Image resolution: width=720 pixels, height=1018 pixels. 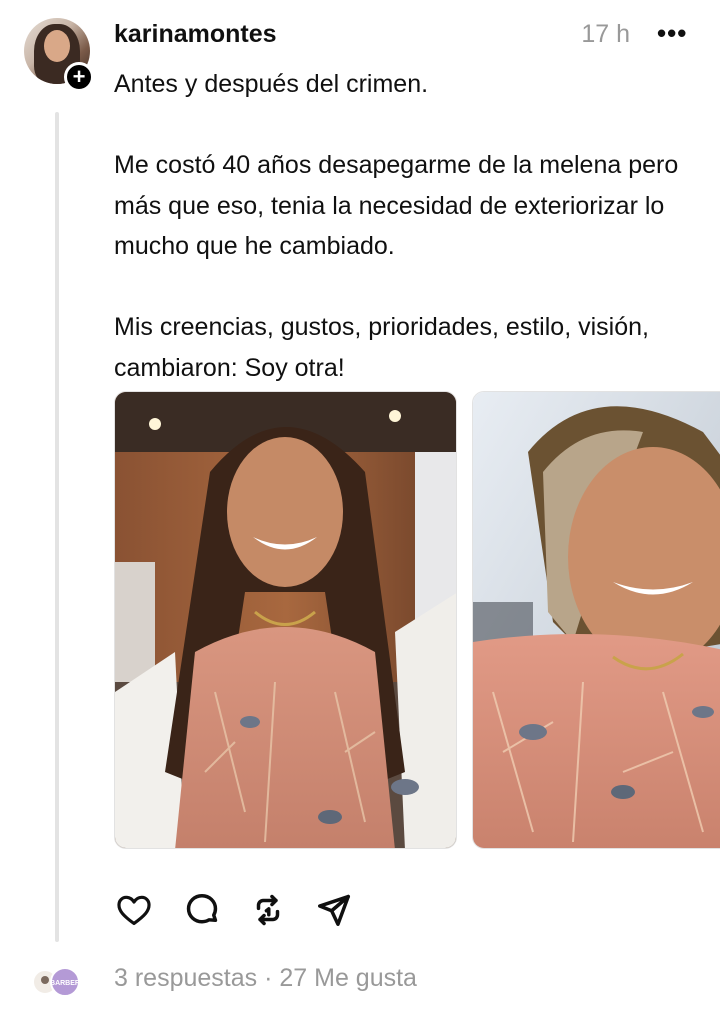 What do you see at coordinates (65, 983) in the screenshot?
I see `svg-text: BARBER` at bounding box center [65, 983].